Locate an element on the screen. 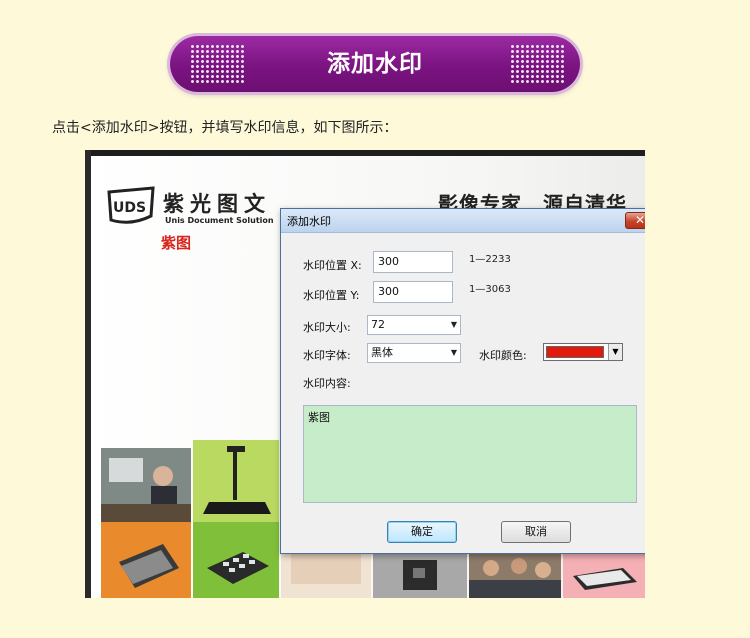  photo-tile-scanner is located at coordinates (146, 560).